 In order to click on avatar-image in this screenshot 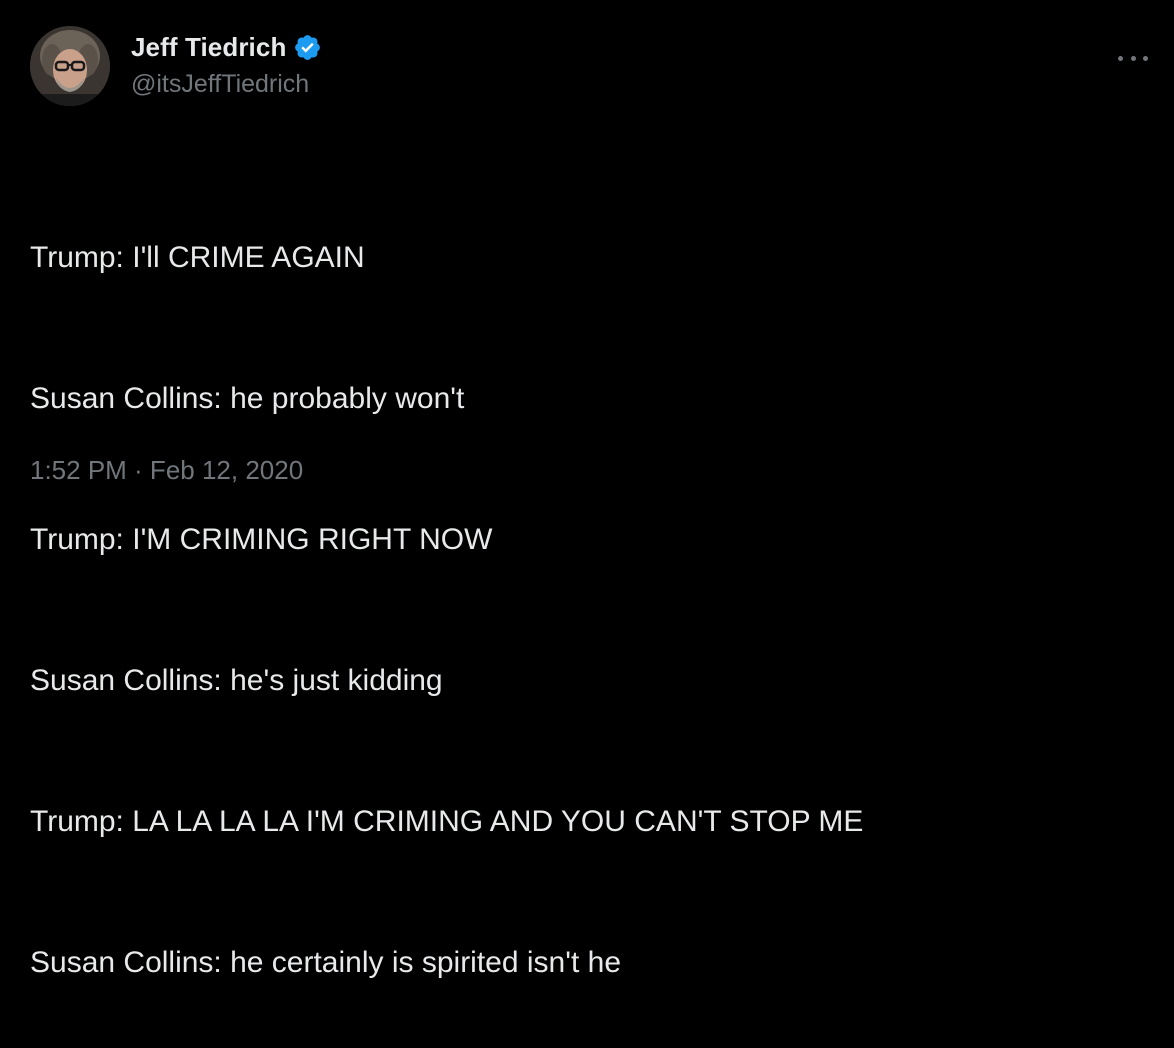, I will do `click(70, 66)`.